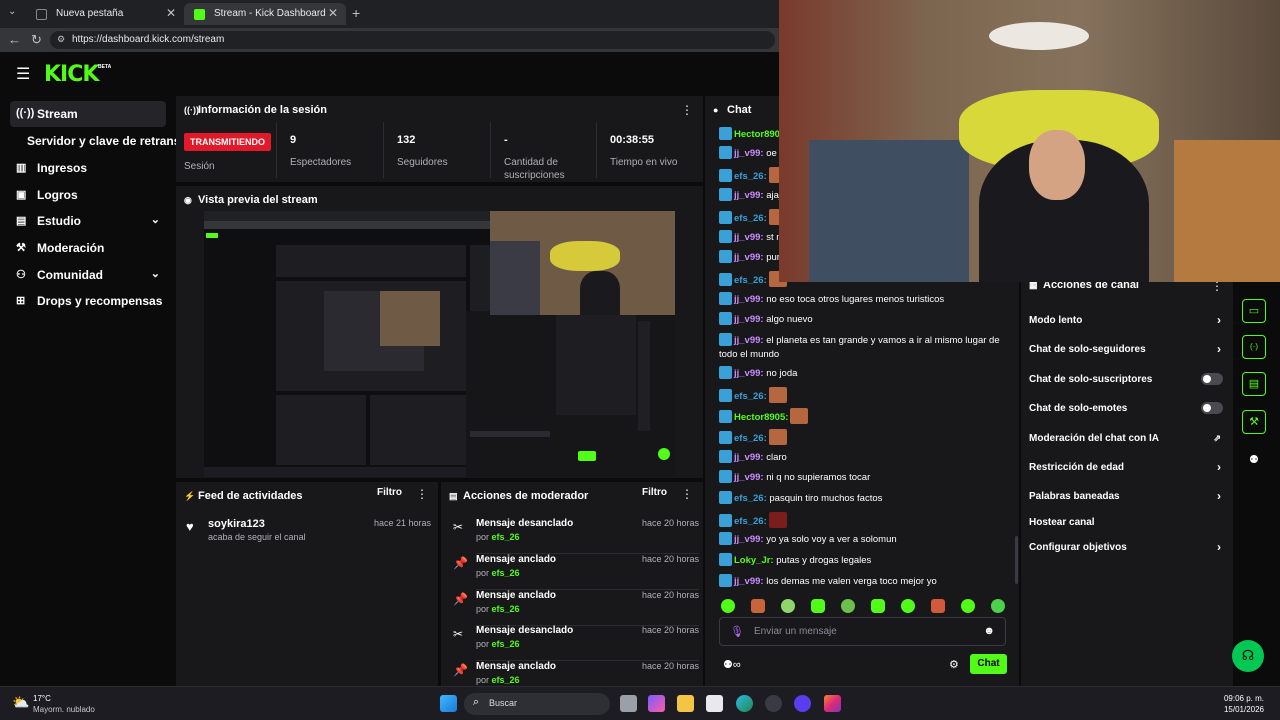 Image resolution: width=1280 pixels, height=720 pixels. Describe the element at coordinates (744, 703) in the screenshot. I see `edge-icon` at that location.